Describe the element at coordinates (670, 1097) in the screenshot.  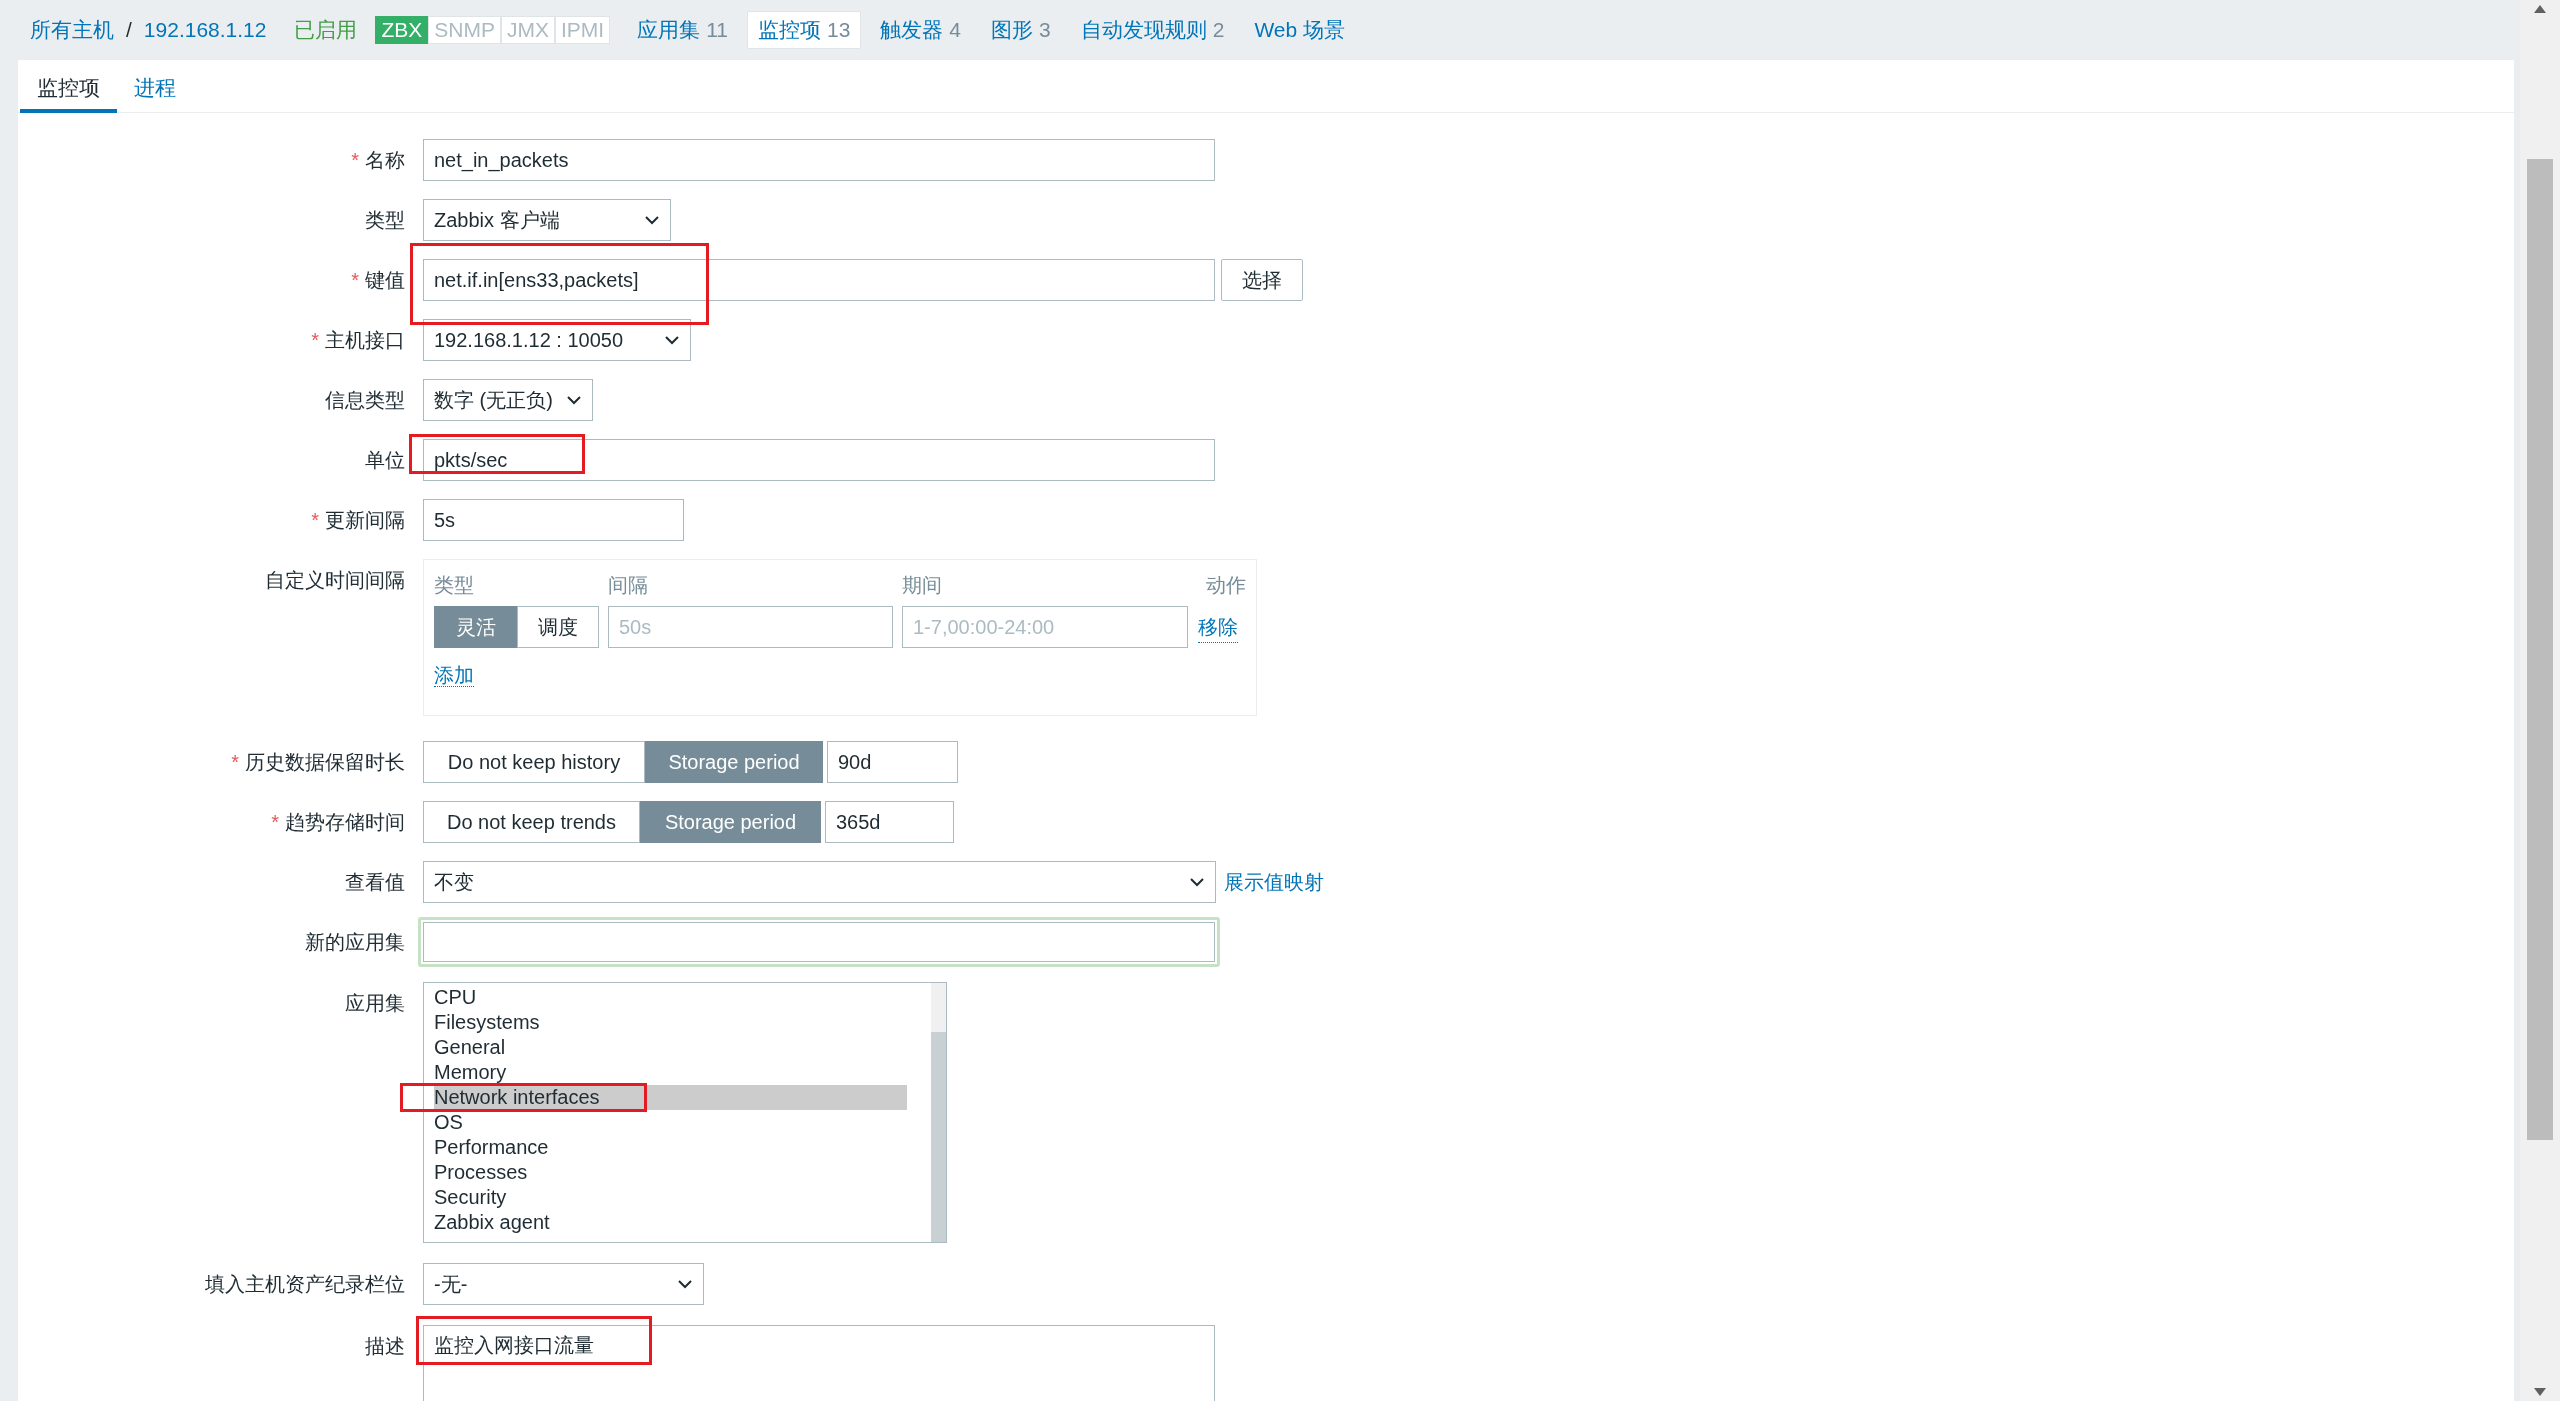
I see `application-option: Network interfaces` at that location.